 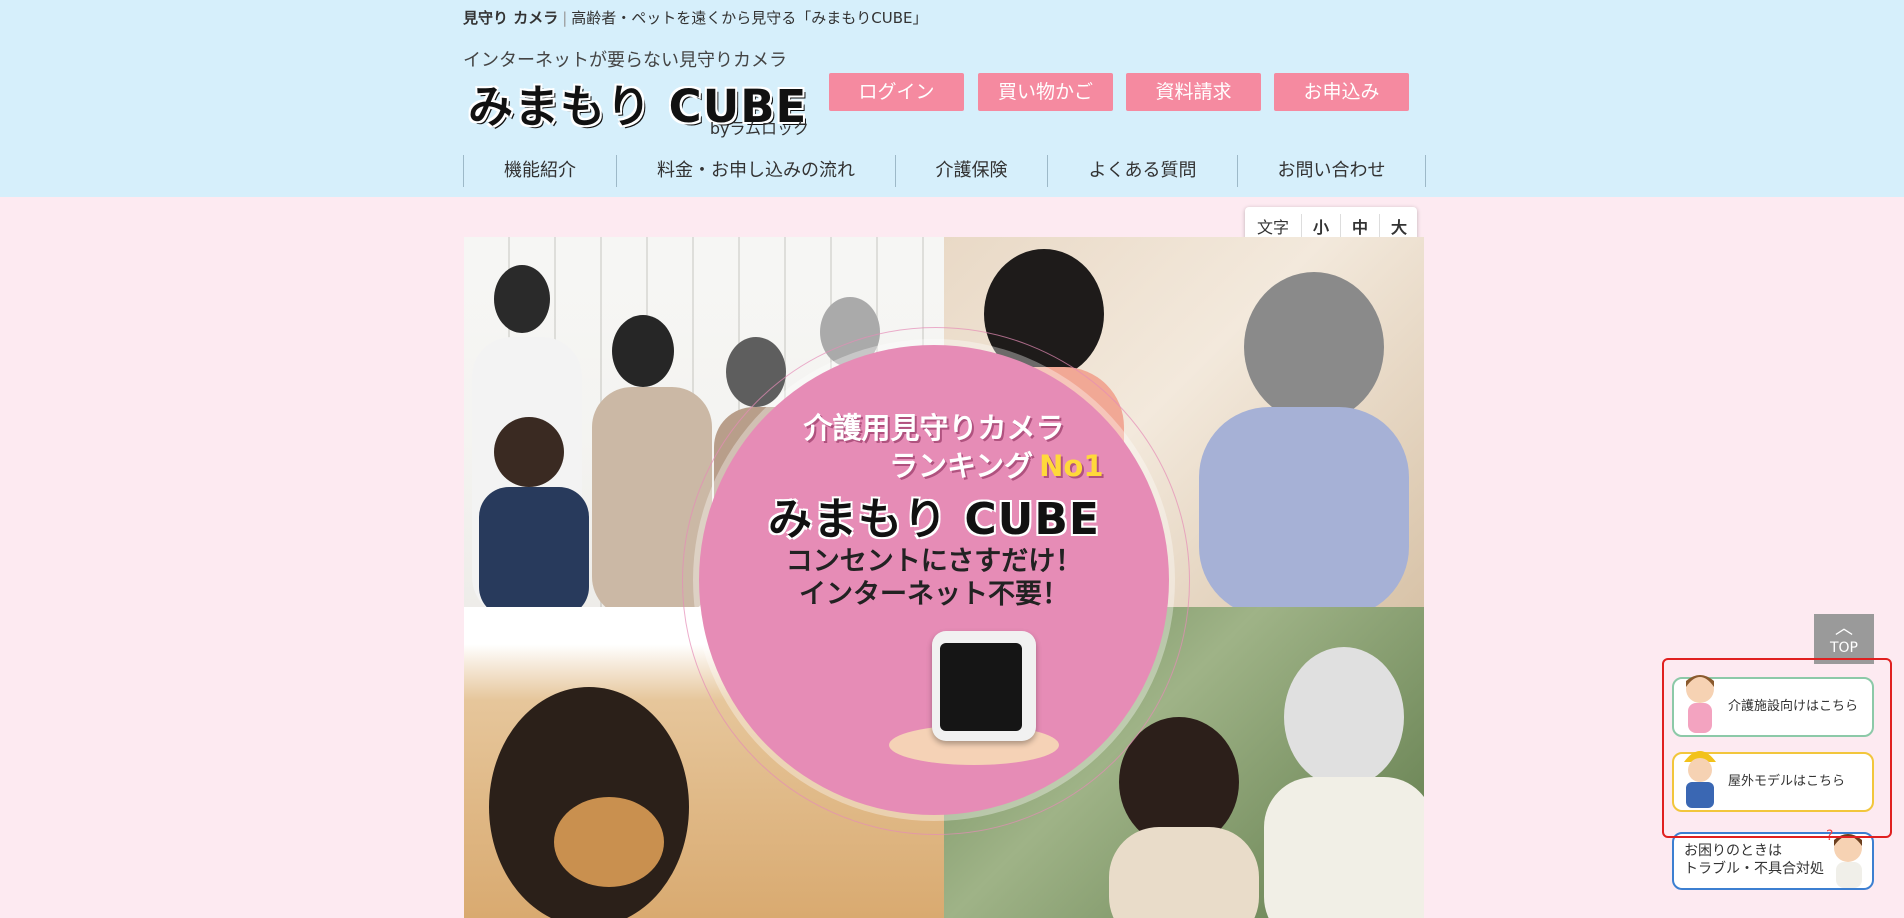 I want to click on badge-ranking: ランキング No1, so click(x=996, y=466).